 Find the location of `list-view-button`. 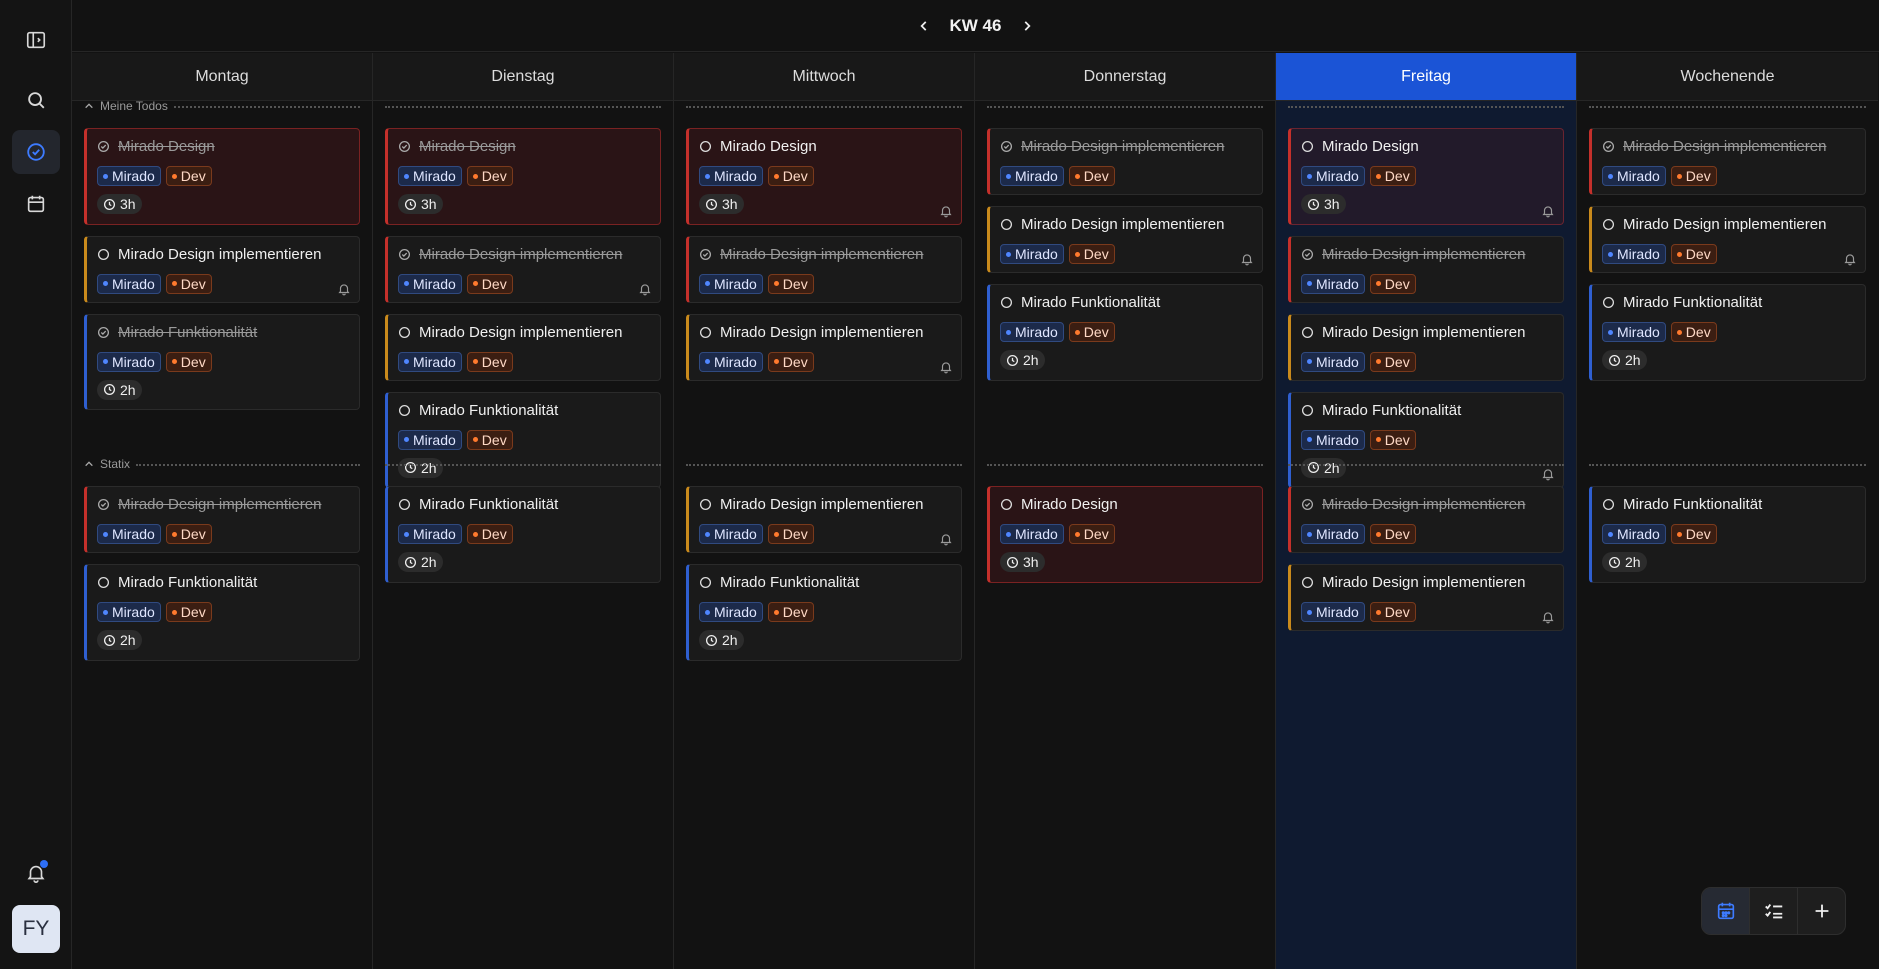

list-view-button is located at coordinates (1774, 911).